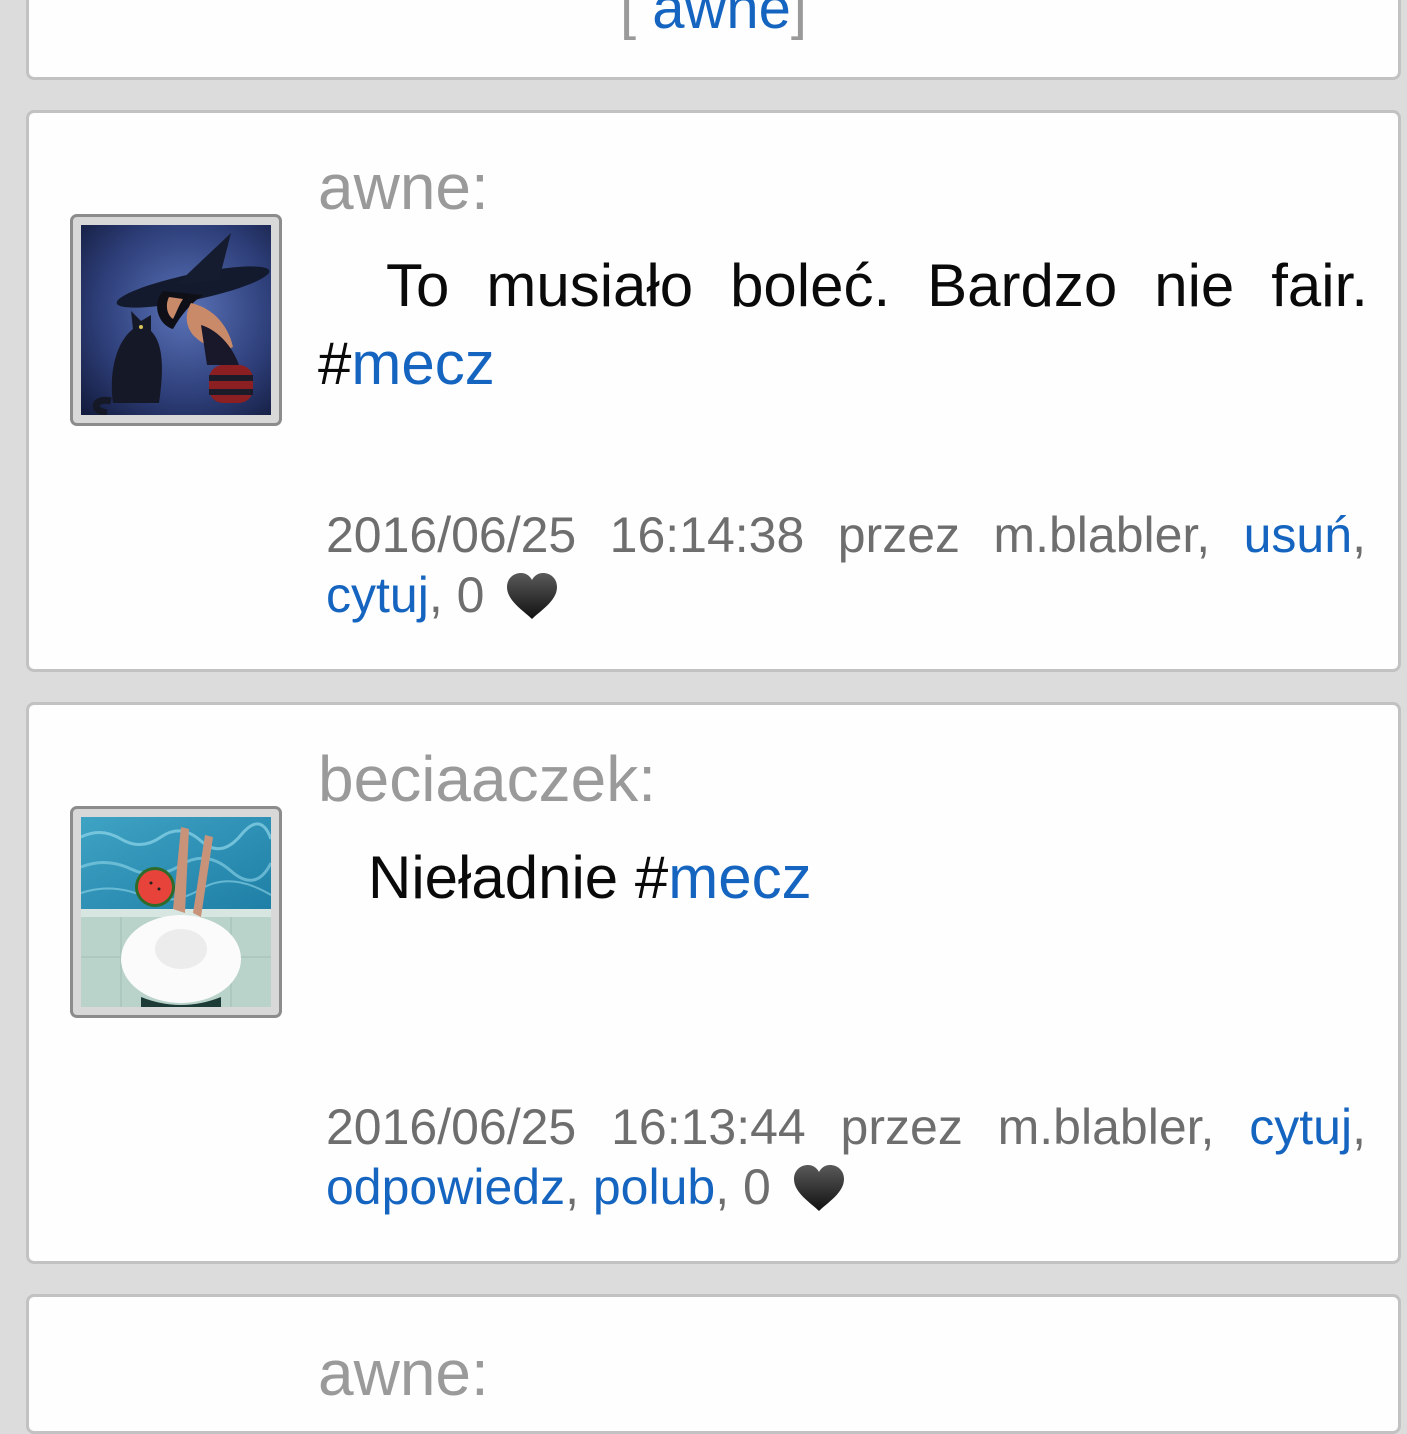 The height and width of the screenshot is (1434, 1407). Describe the element at coordinates (418, 285) in the screenshot. I see `message-word: To` at that location.